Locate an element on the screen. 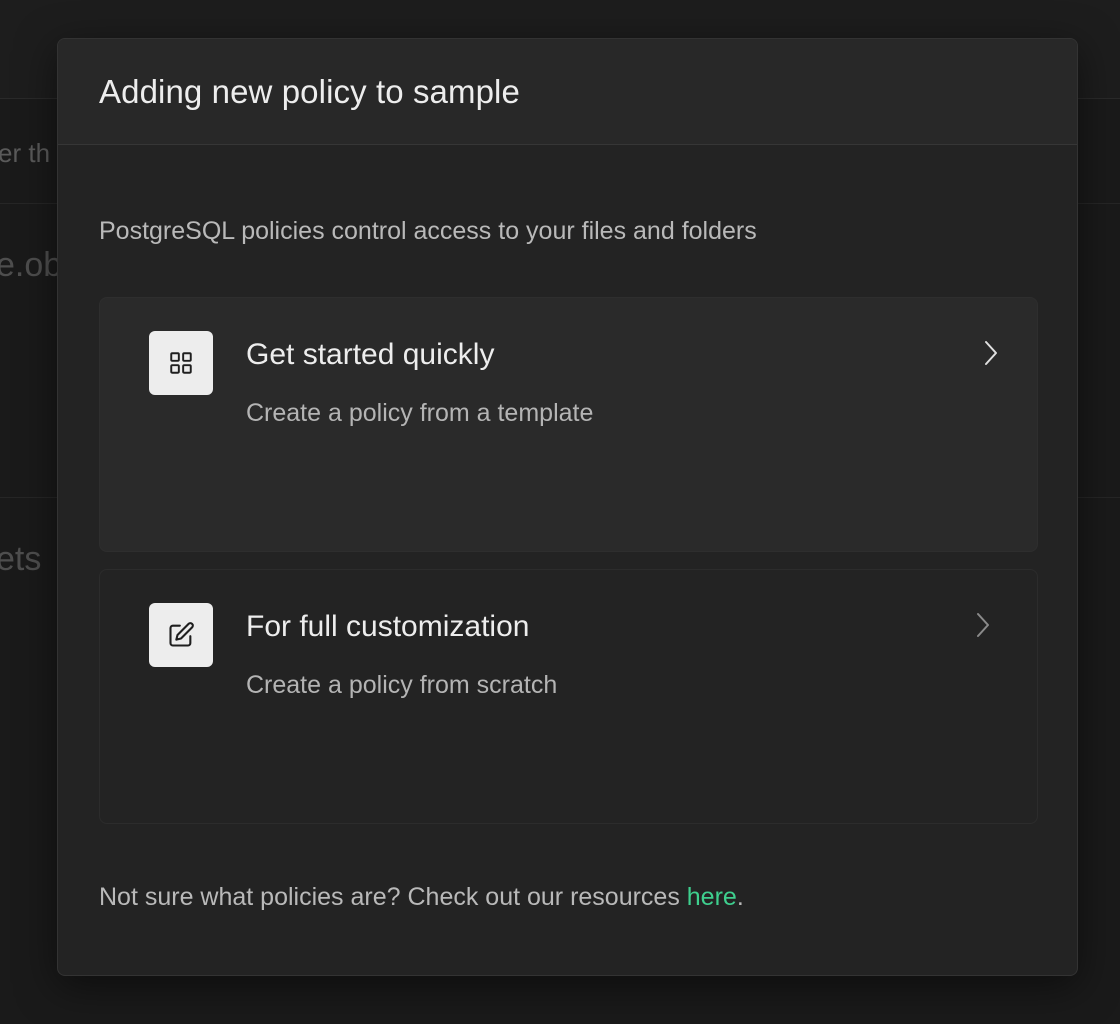  option-subtitle: Create a policy from scratch is located at coordinates (402, 685).